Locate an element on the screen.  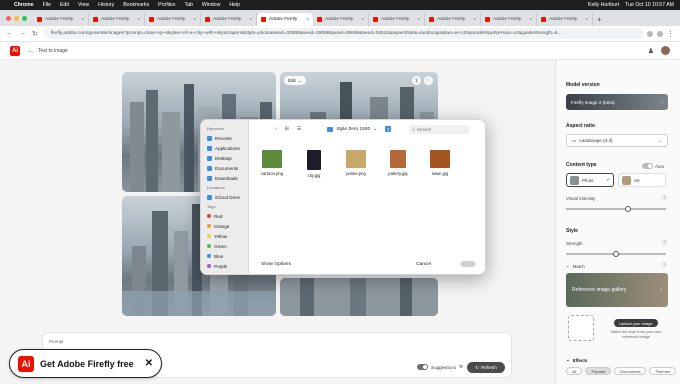
sidebar-item-icloud: iCloud Drive is located at coordinates (227, 197).